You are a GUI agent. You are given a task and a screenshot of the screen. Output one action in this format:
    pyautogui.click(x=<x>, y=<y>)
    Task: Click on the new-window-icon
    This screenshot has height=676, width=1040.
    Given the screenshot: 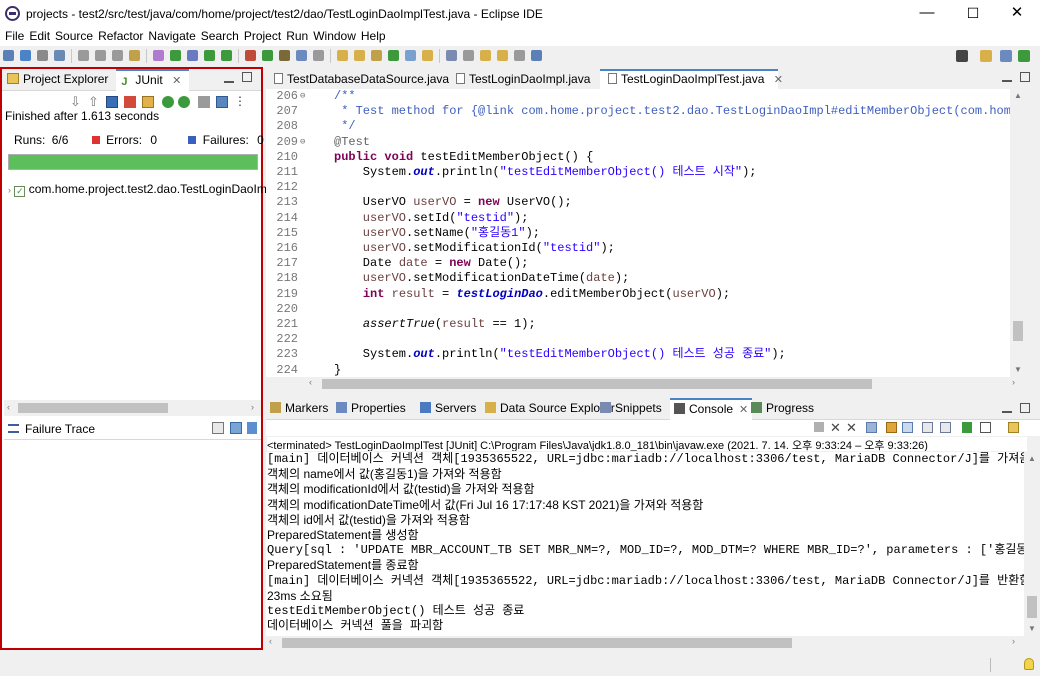 What is the action you would take?
    pyautogui.click(x=536, y=55)
    